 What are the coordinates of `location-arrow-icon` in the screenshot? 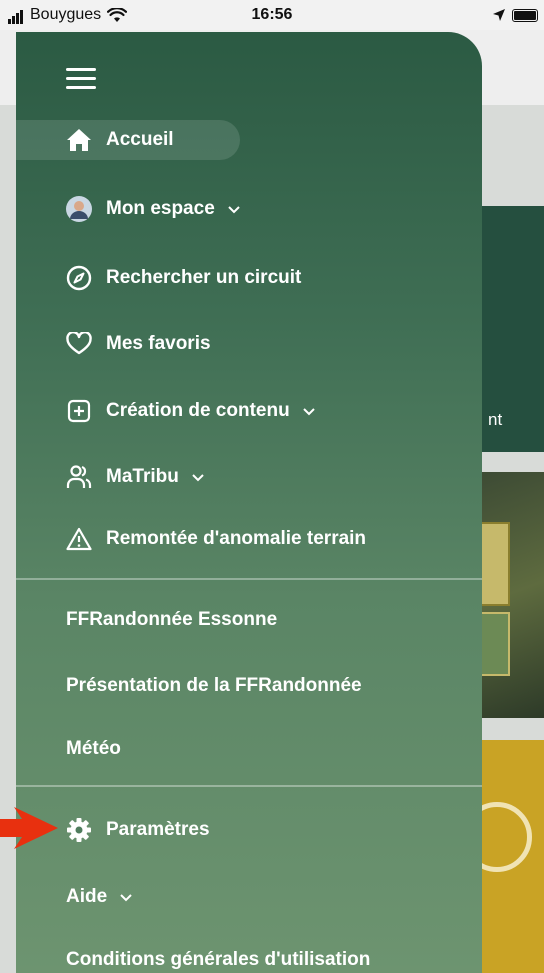 It's located at (499, 15).